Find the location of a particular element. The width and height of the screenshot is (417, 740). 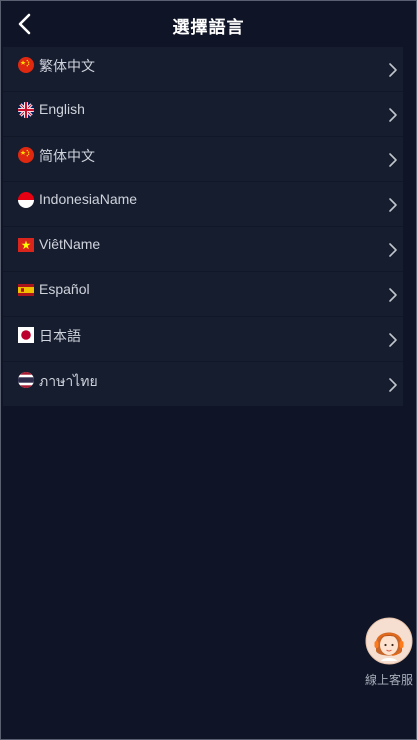

language-item-traditional-chinese: 繁体中文 is located at coordinates (203, 69).